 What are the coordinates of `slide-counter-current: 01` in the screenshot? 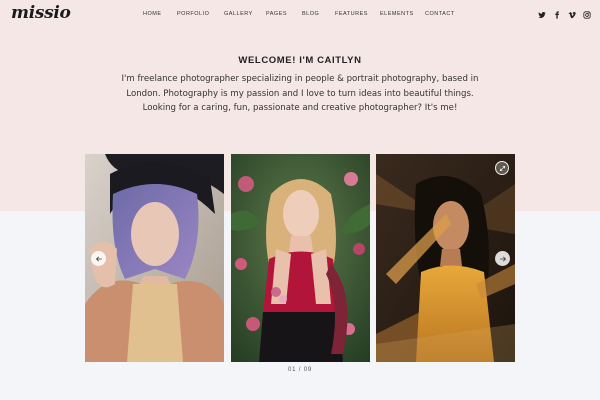 It's located at (292, 370).